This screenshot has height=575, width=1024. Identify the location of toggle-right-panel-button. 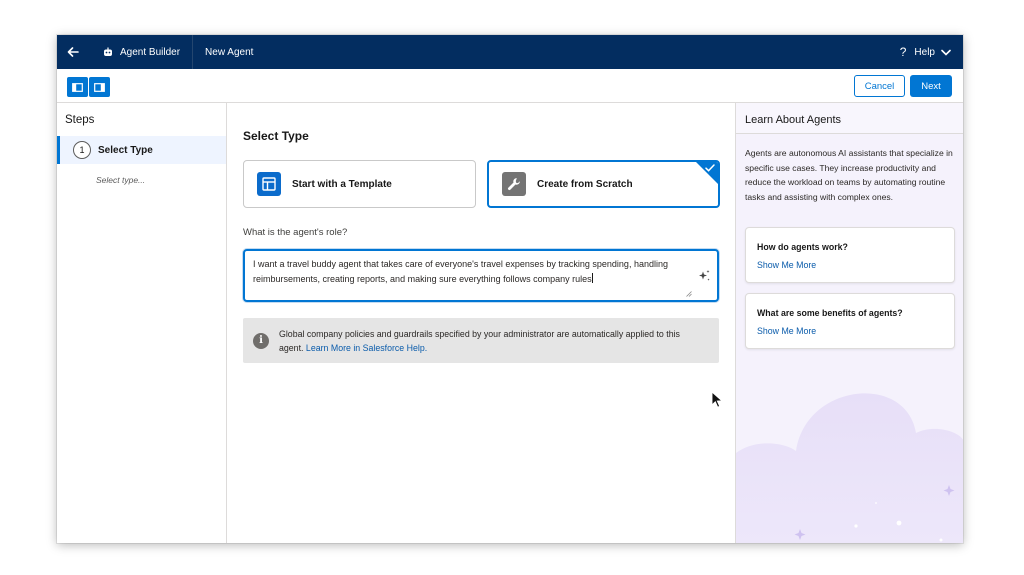
(99, 87).